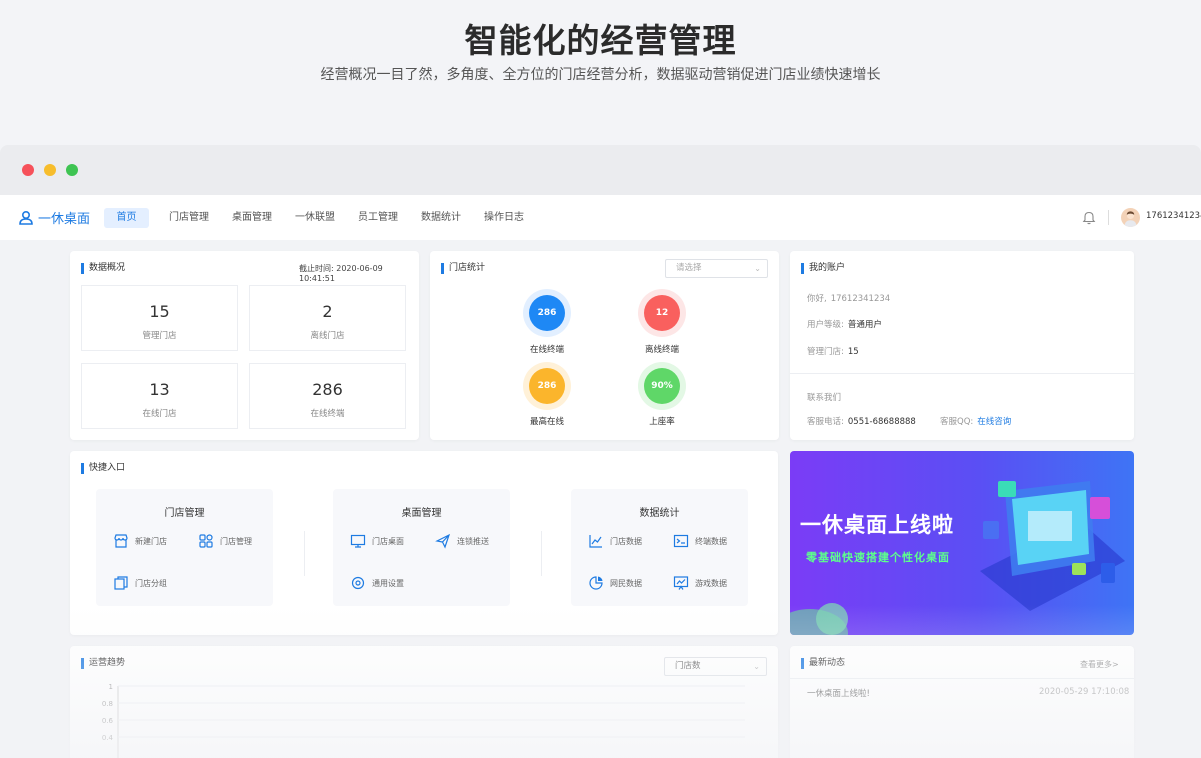 Image resolution: width=1201 pixels, height=758 pixels. What do you see at coordinates (126, 218) in the screenshot?
I see `nav-home: 首页` at bounding box center [126, 218].